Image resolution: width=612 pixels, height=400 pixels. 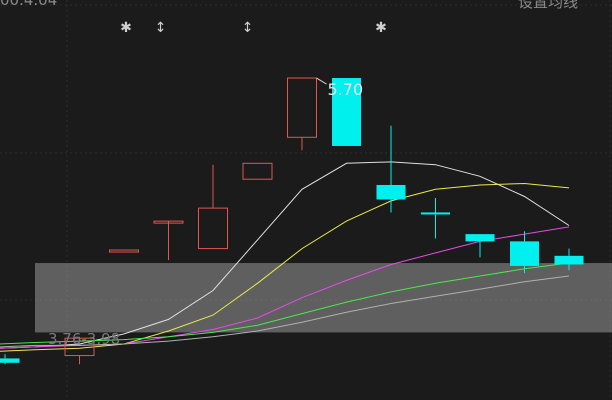 What do you see at coordinates (321, 81) in the screenshot?
I see `high-label-leader` at bounding box center [321, 81].